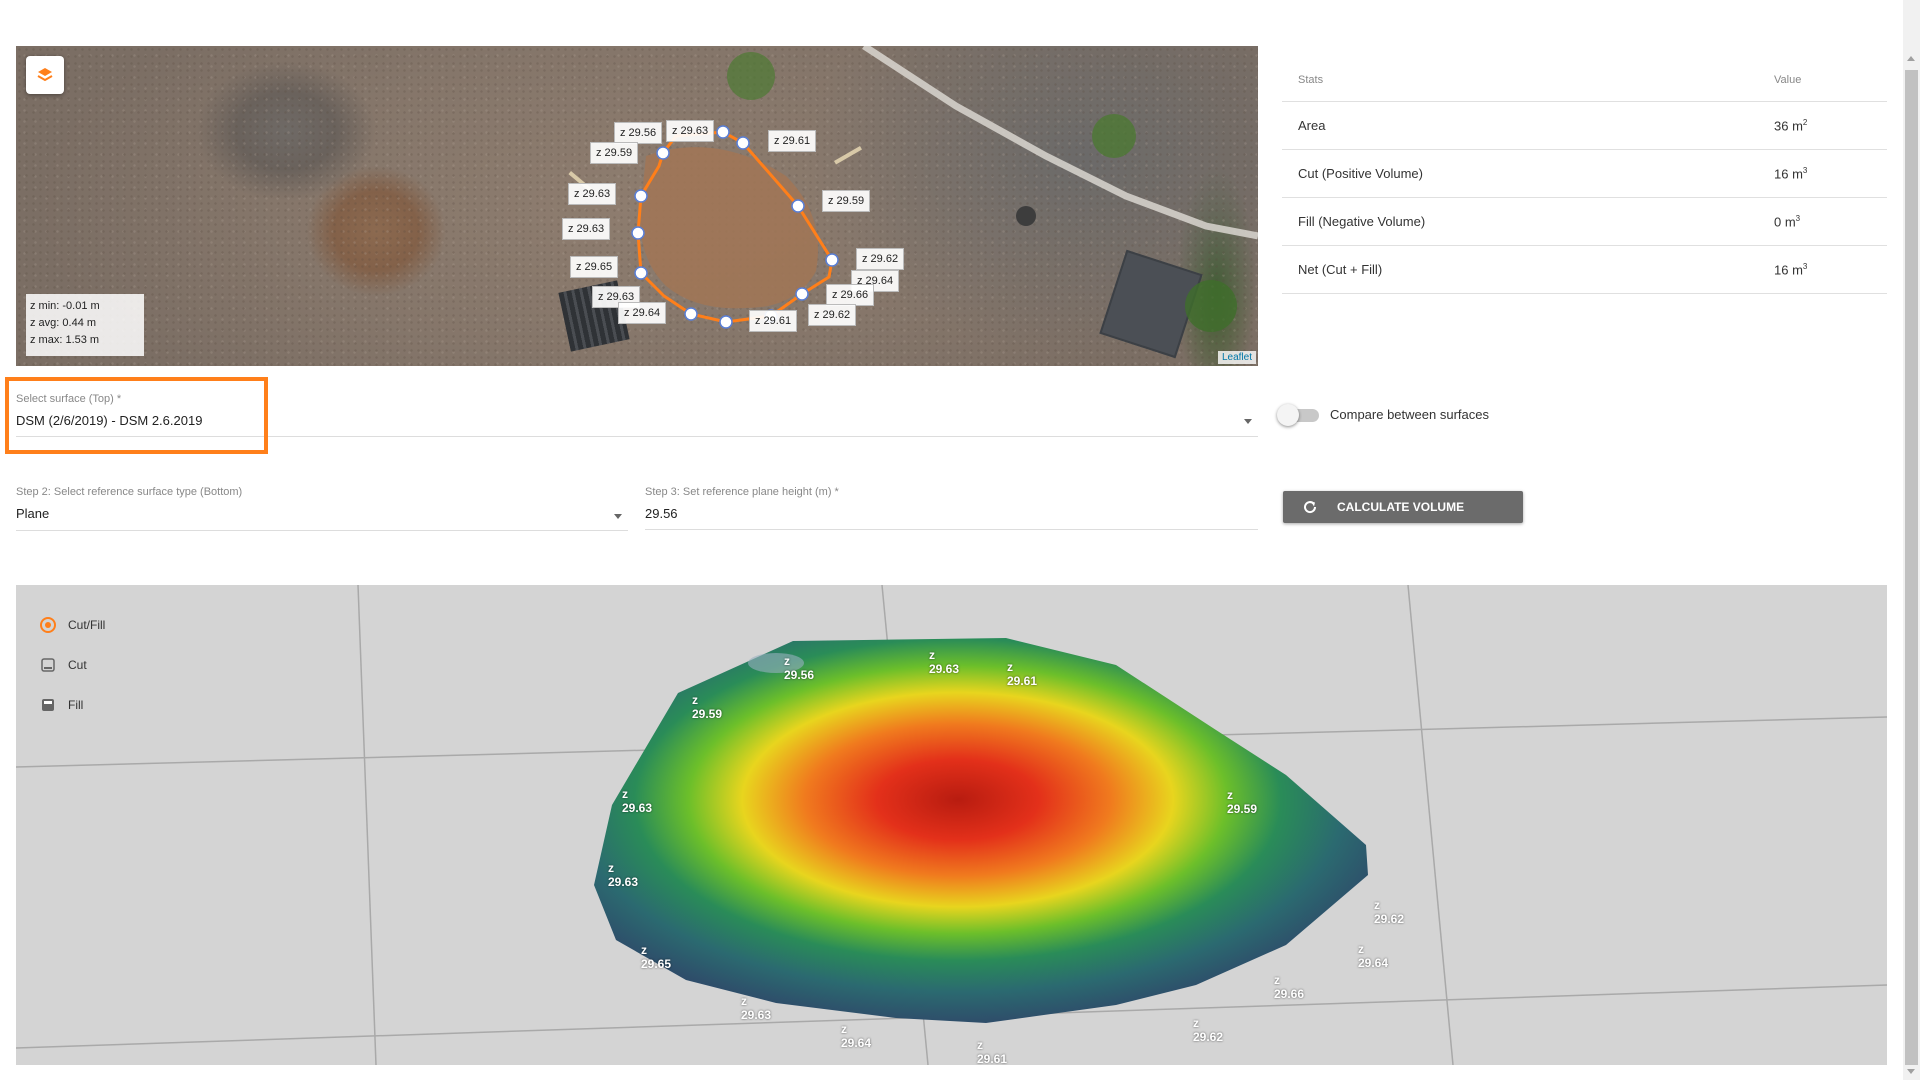  What do you see at coordinates (48, 625) in the screenshot?
I see `radio-selected-icon` at bounding box center [48, 625].